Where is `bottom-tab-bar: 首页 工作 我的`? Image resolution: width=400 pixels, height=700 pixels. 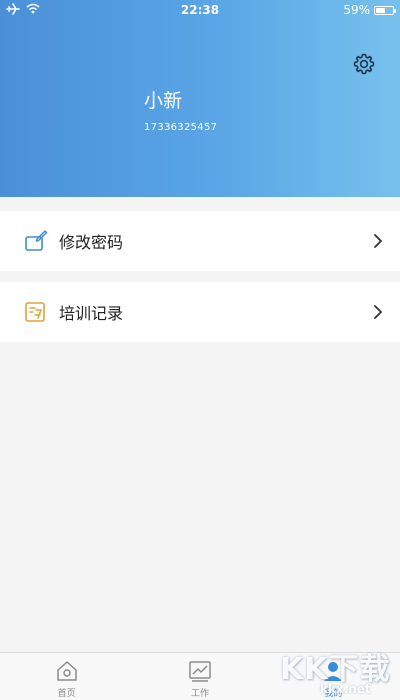
bottom-tab-bar: 首页 工作 我的 is located at coordinates (200, 676).